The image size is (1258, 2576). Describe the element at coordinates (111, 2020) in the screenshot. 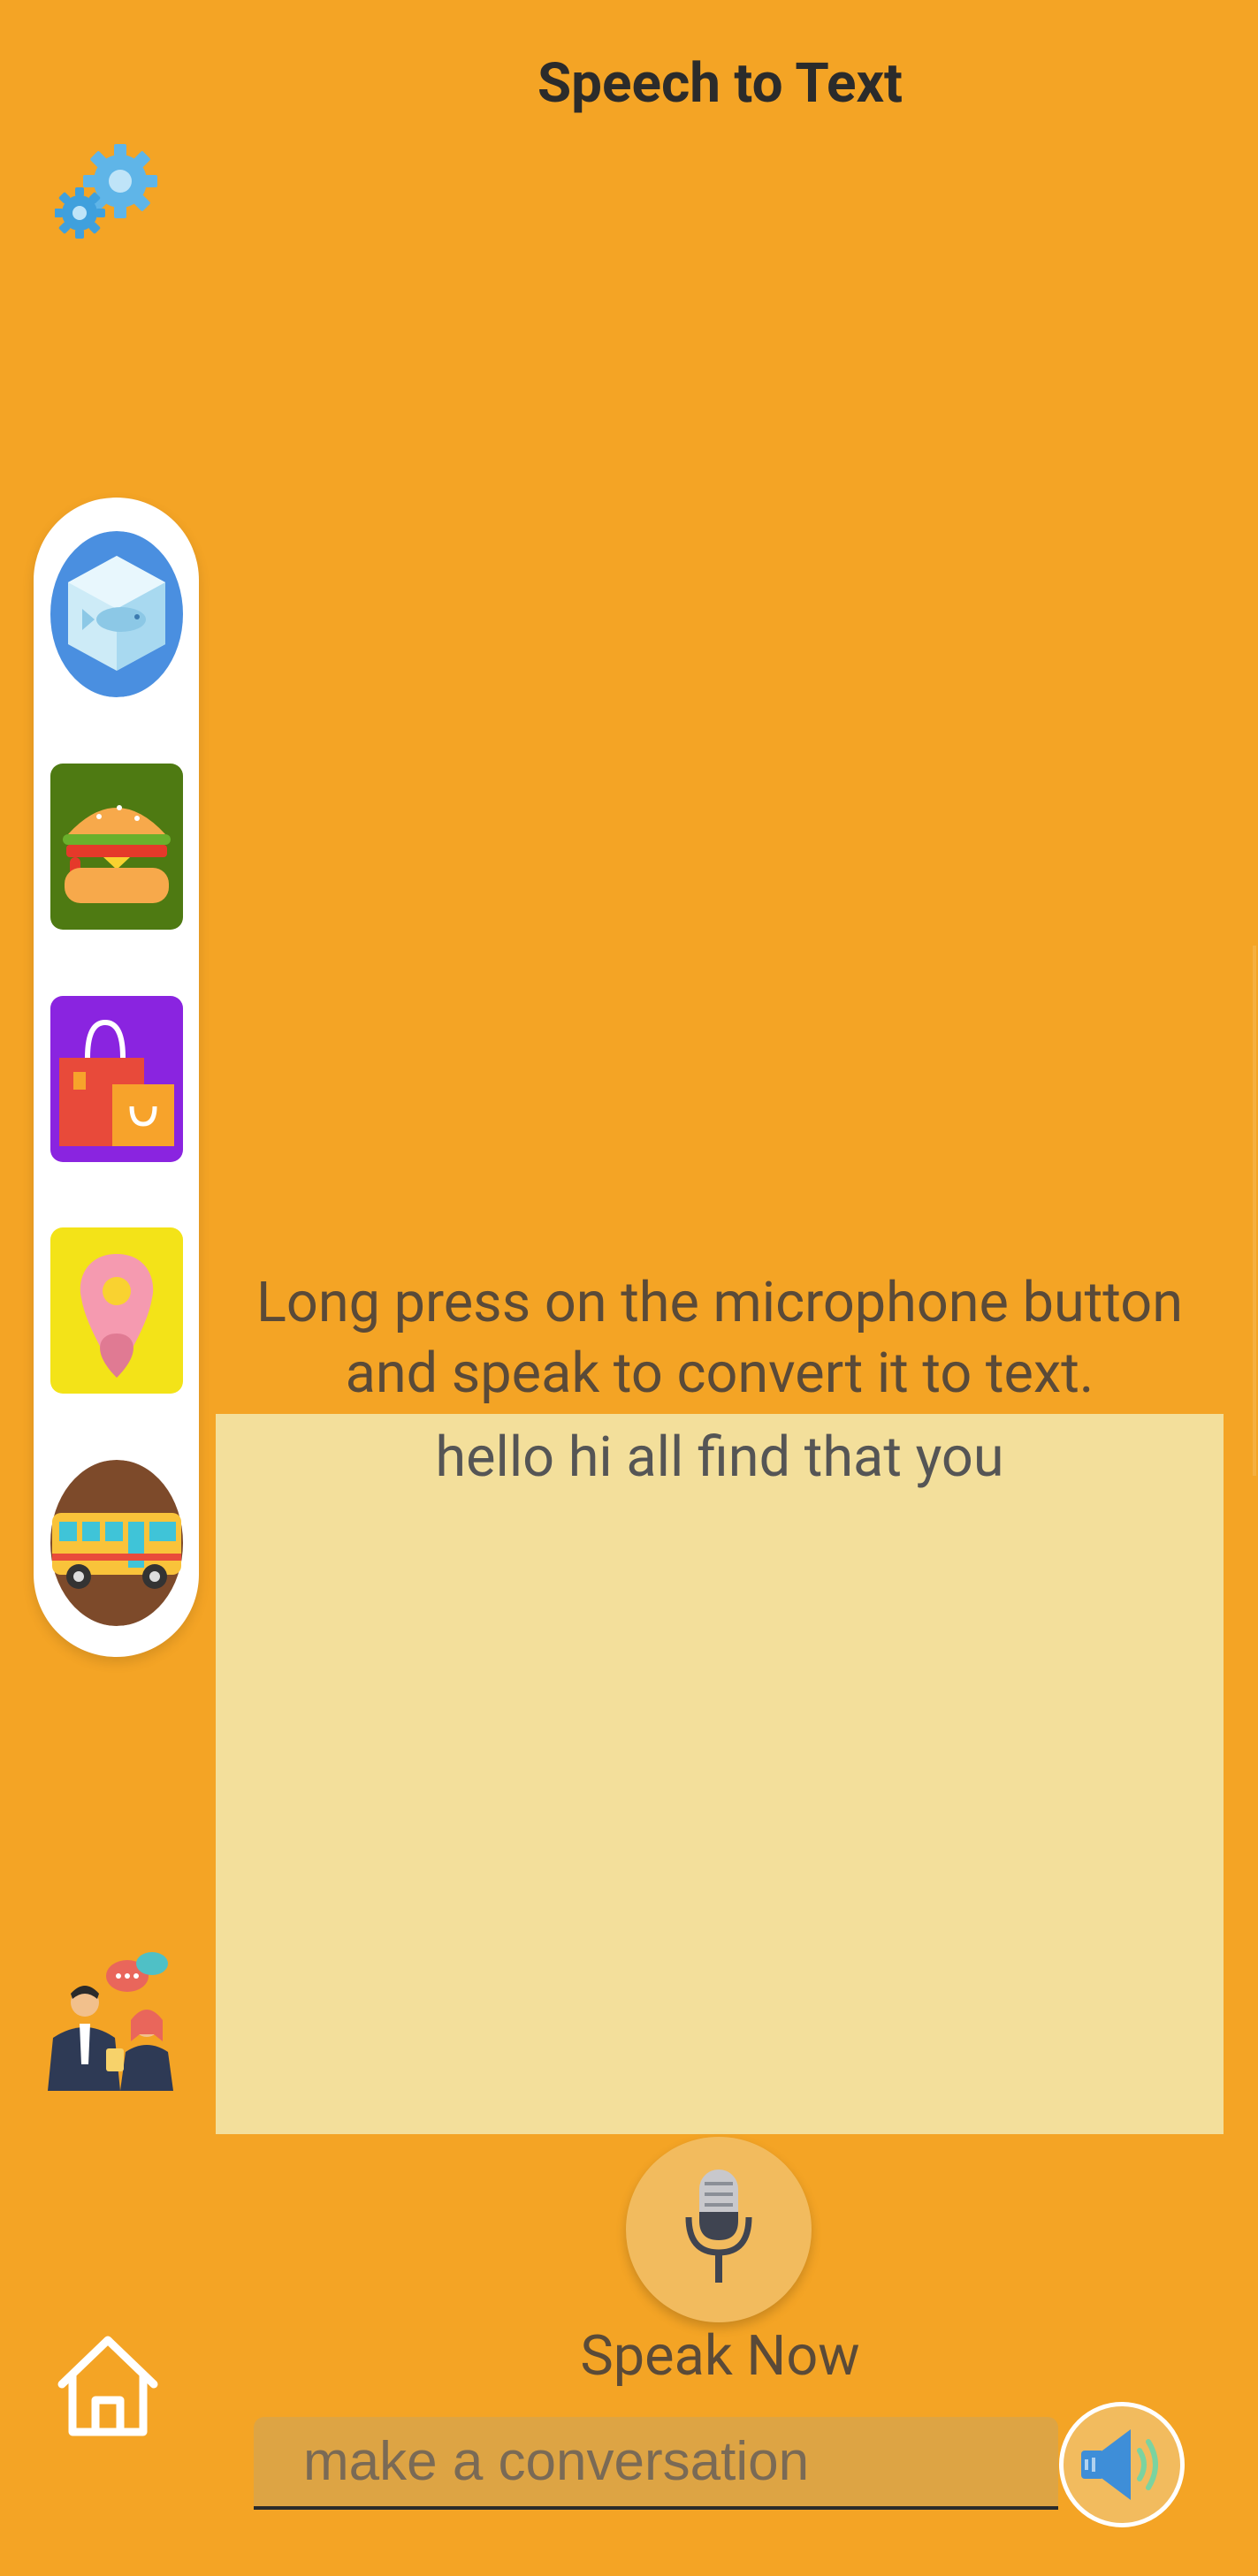

I see `chat-people-icon` at that location.